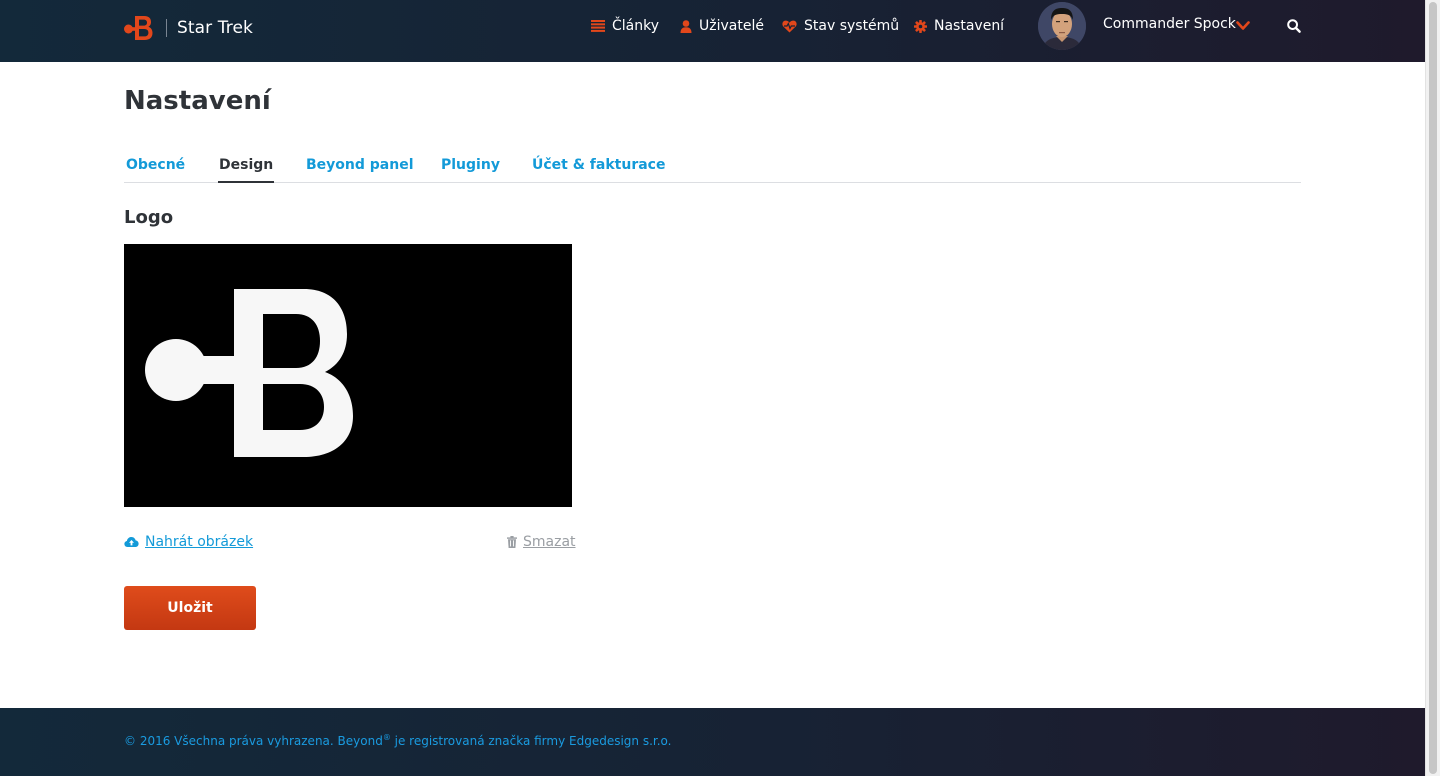 This screenshot has width=1440, height=776. Describe the element at coordinates (155, 170) in the screenshot. I see `tab-general: Obecné` at that location.